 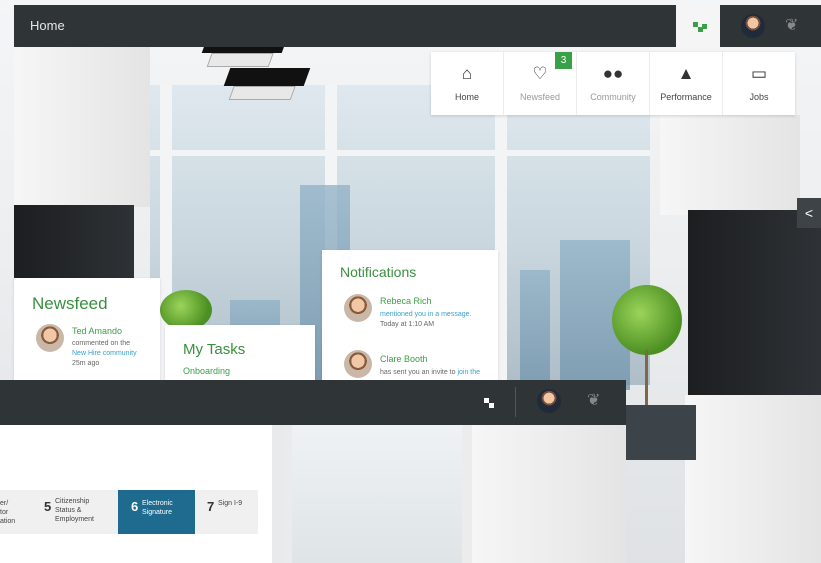 I want to click on my-tasks-title: My Tasks, so click(x=214, y=349).